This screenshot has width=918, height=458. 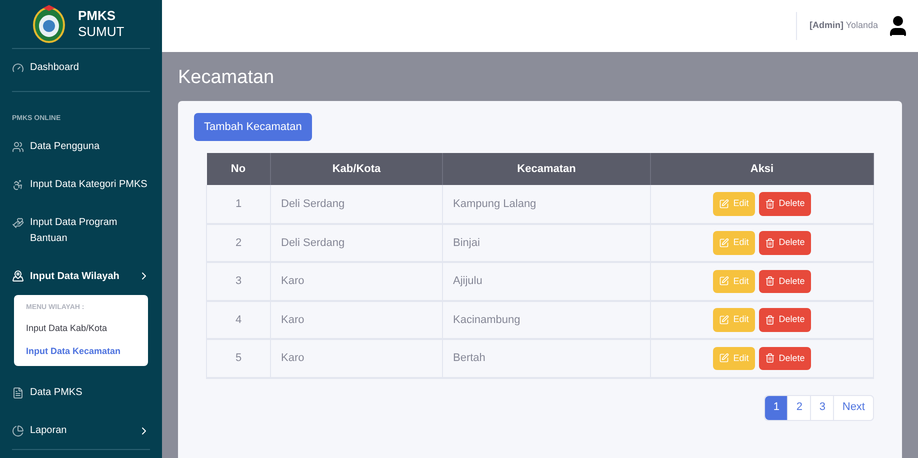 What do you see at coordinates (853, 408) in the screenshot?
I see `next-button: Next` at bounding box center [853, 408].